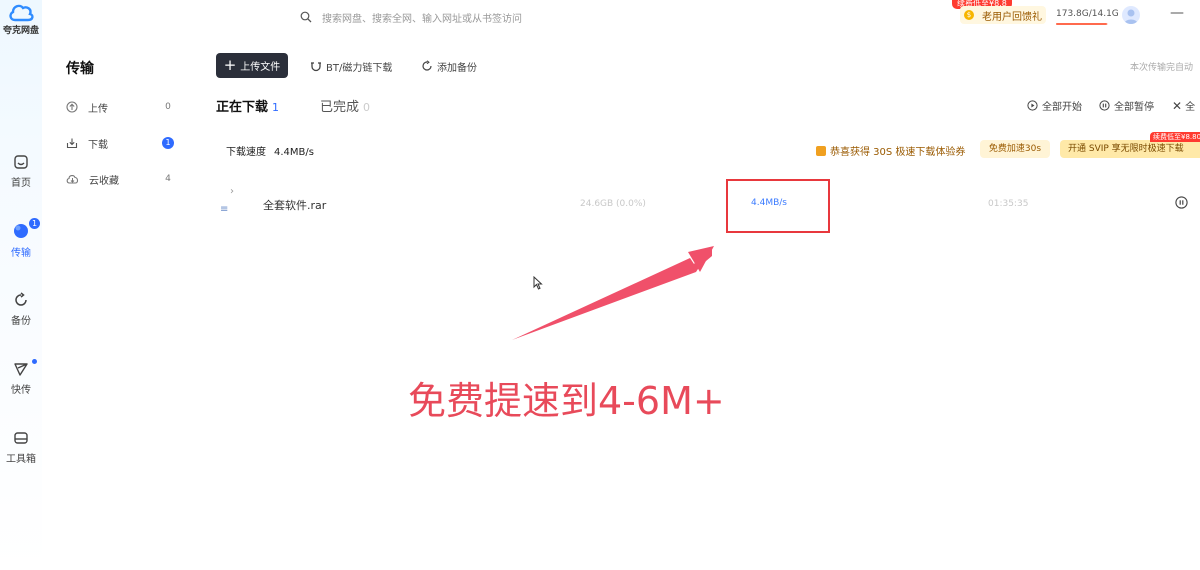  I want to click on mouse-cursor-icon, so click(538, 283).